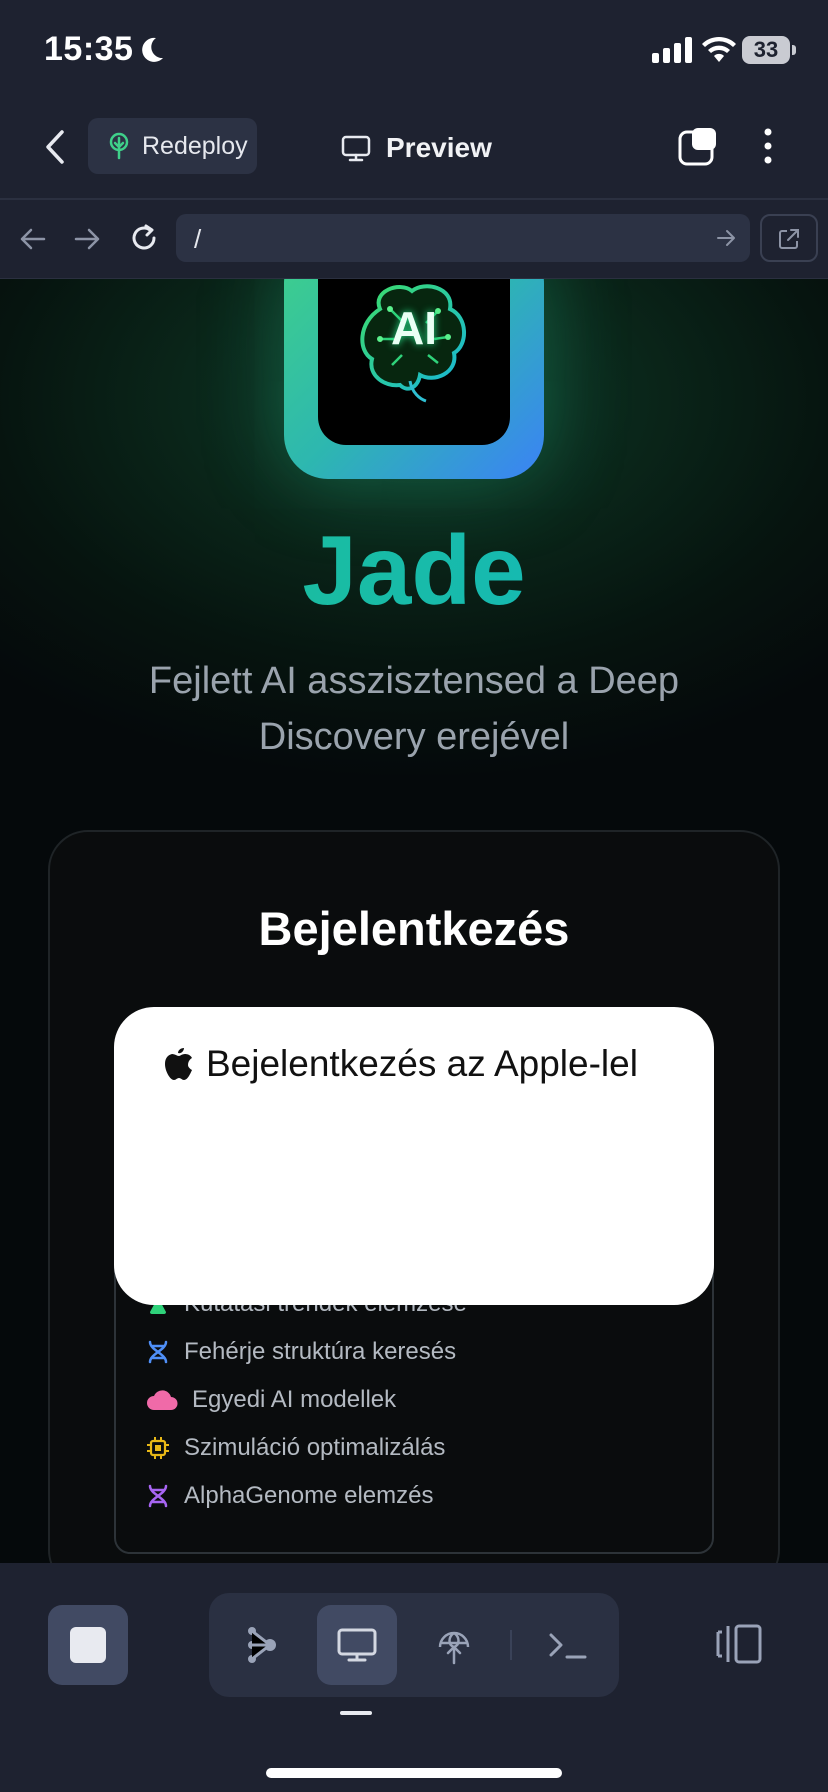 The width and height of the screenshot is (828, 1792). I want to click on home-indicator, so click(414, 1773).